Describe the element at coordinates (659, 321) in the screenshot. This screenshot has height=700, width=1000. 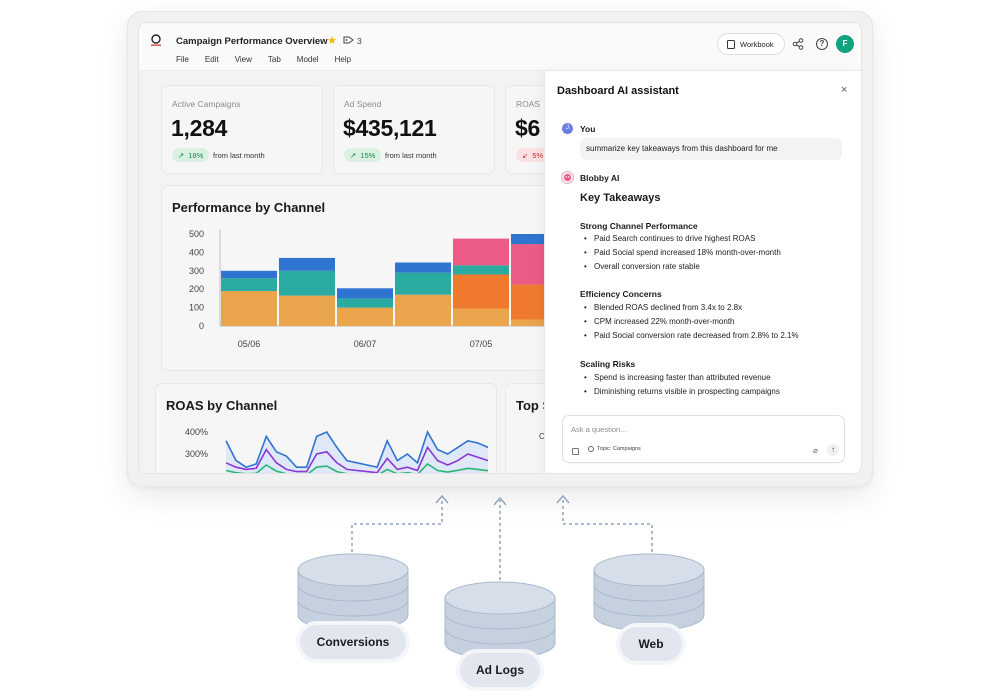
I see `bullet-item: CPM increased 22% month-over-month` at that location.